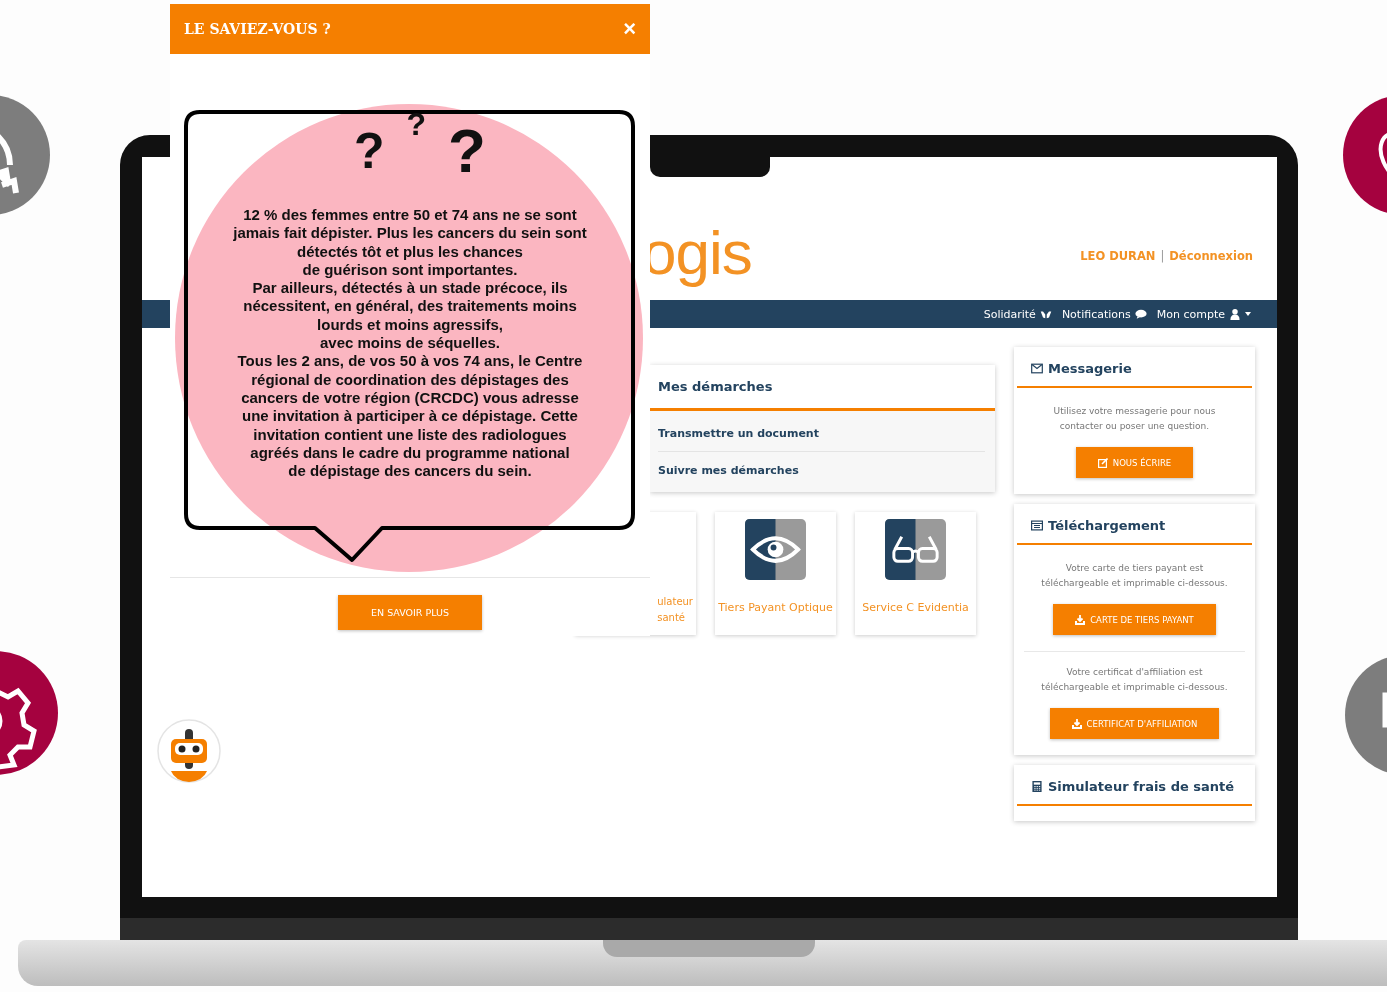 The image size is (1387, 992). I want to click on user-name-link: LEO DURAN, so click(1118, 255).